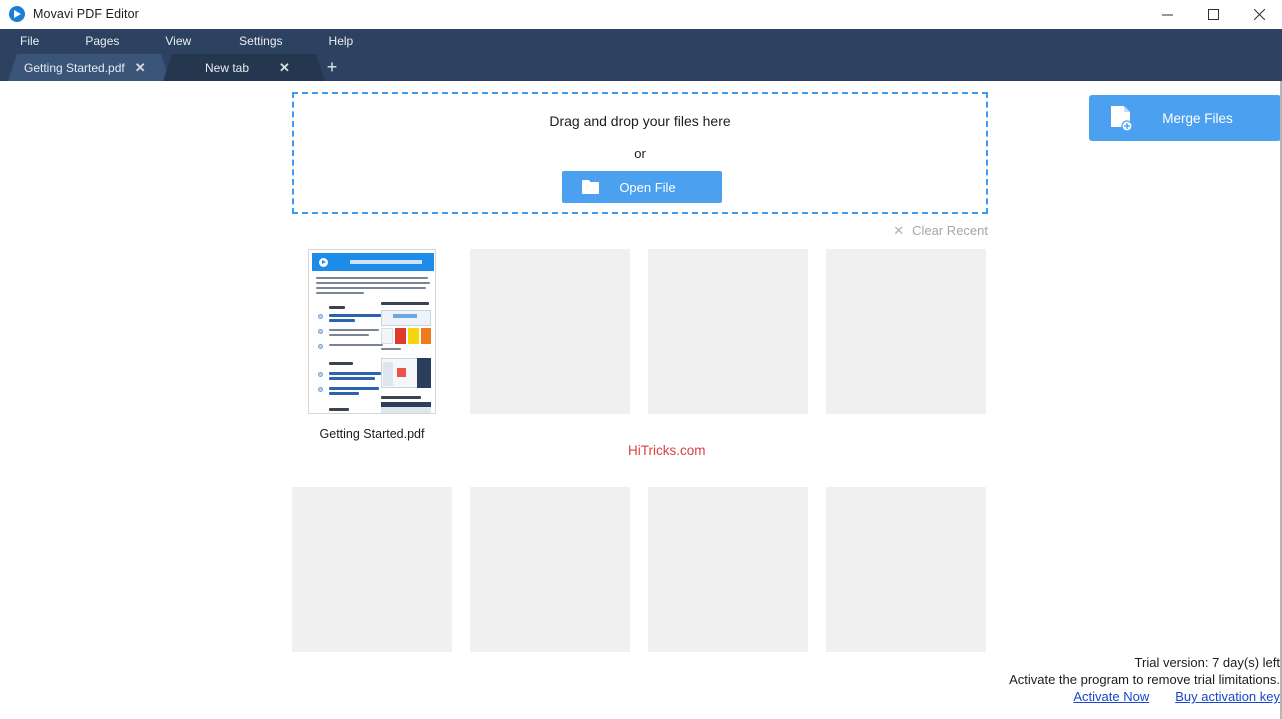  Describe the element at coordinates (341, 41) in the screenshot. I see `menu-item-help: Help` at that location.